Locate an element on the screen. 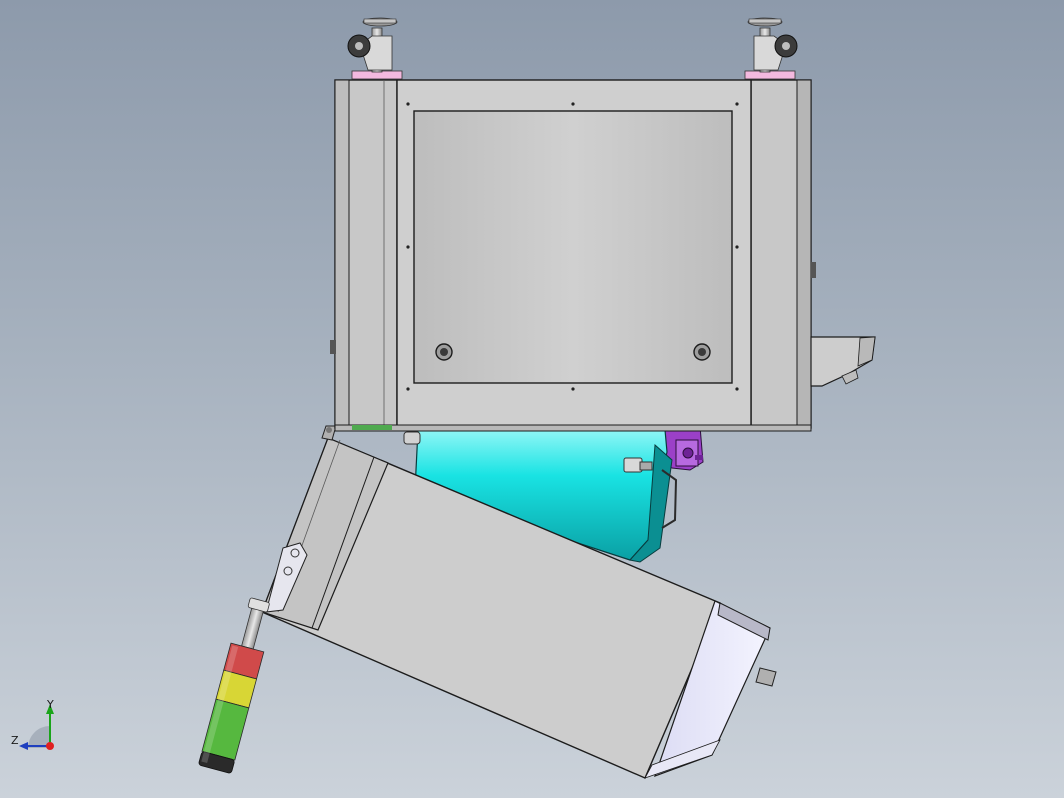  z-axis-arrow-icon is located at coordinates (23, 746).